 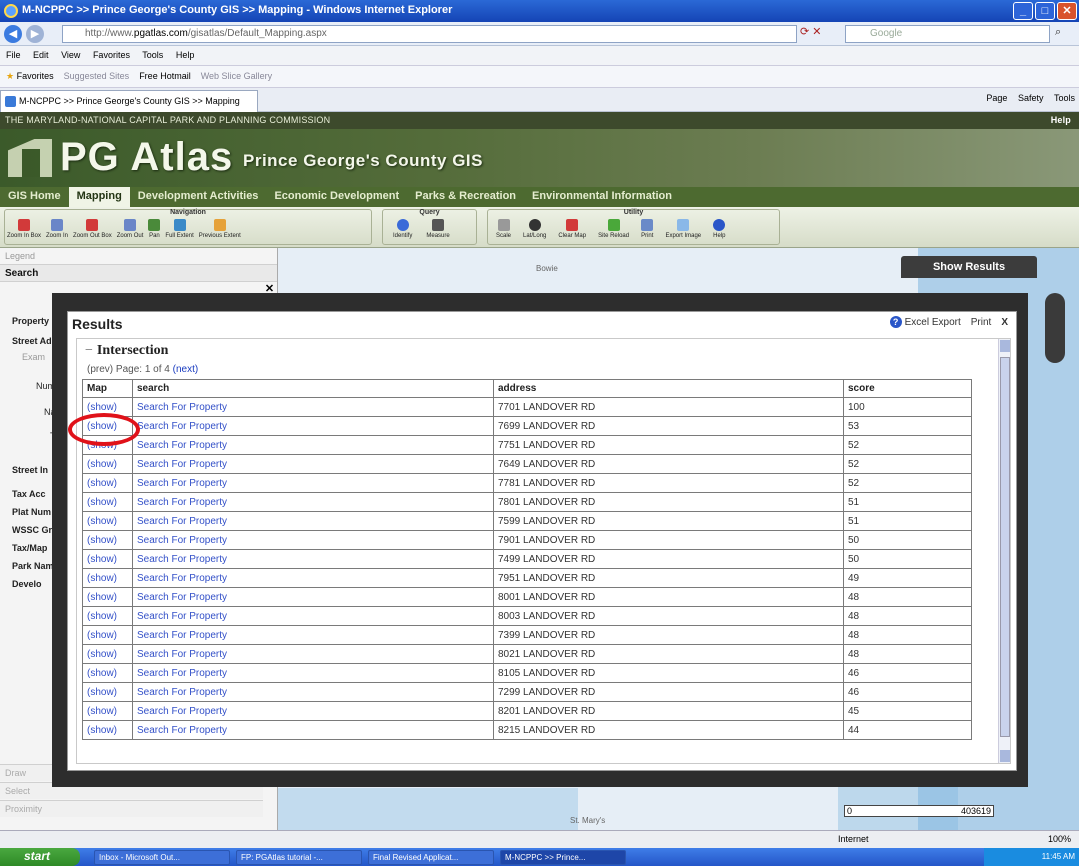 What do you see at coordinates (92, 229) in the screenshot?
I see `zoom-out-box-tool: Zoom Out Box` at bounding box center [92, 229].